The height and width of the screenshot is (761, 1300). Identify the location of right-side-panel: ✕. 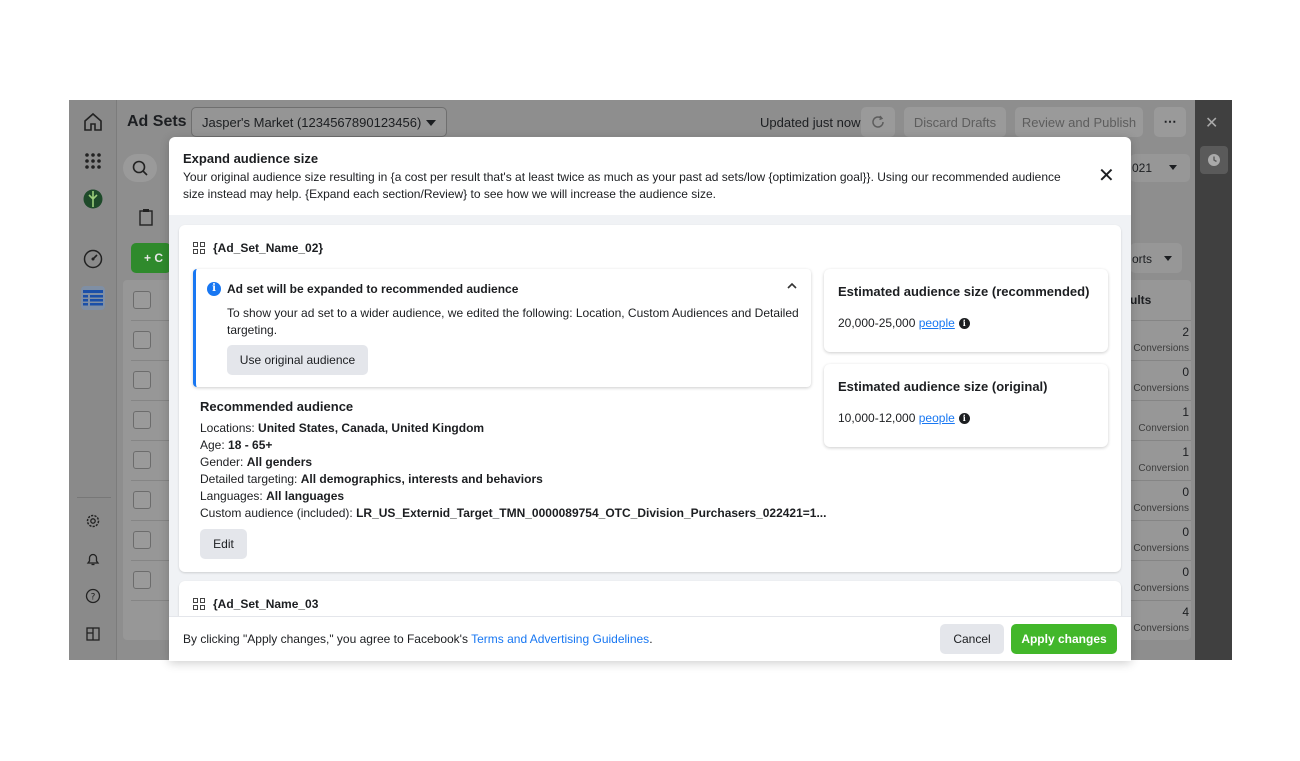
(1213, 380).